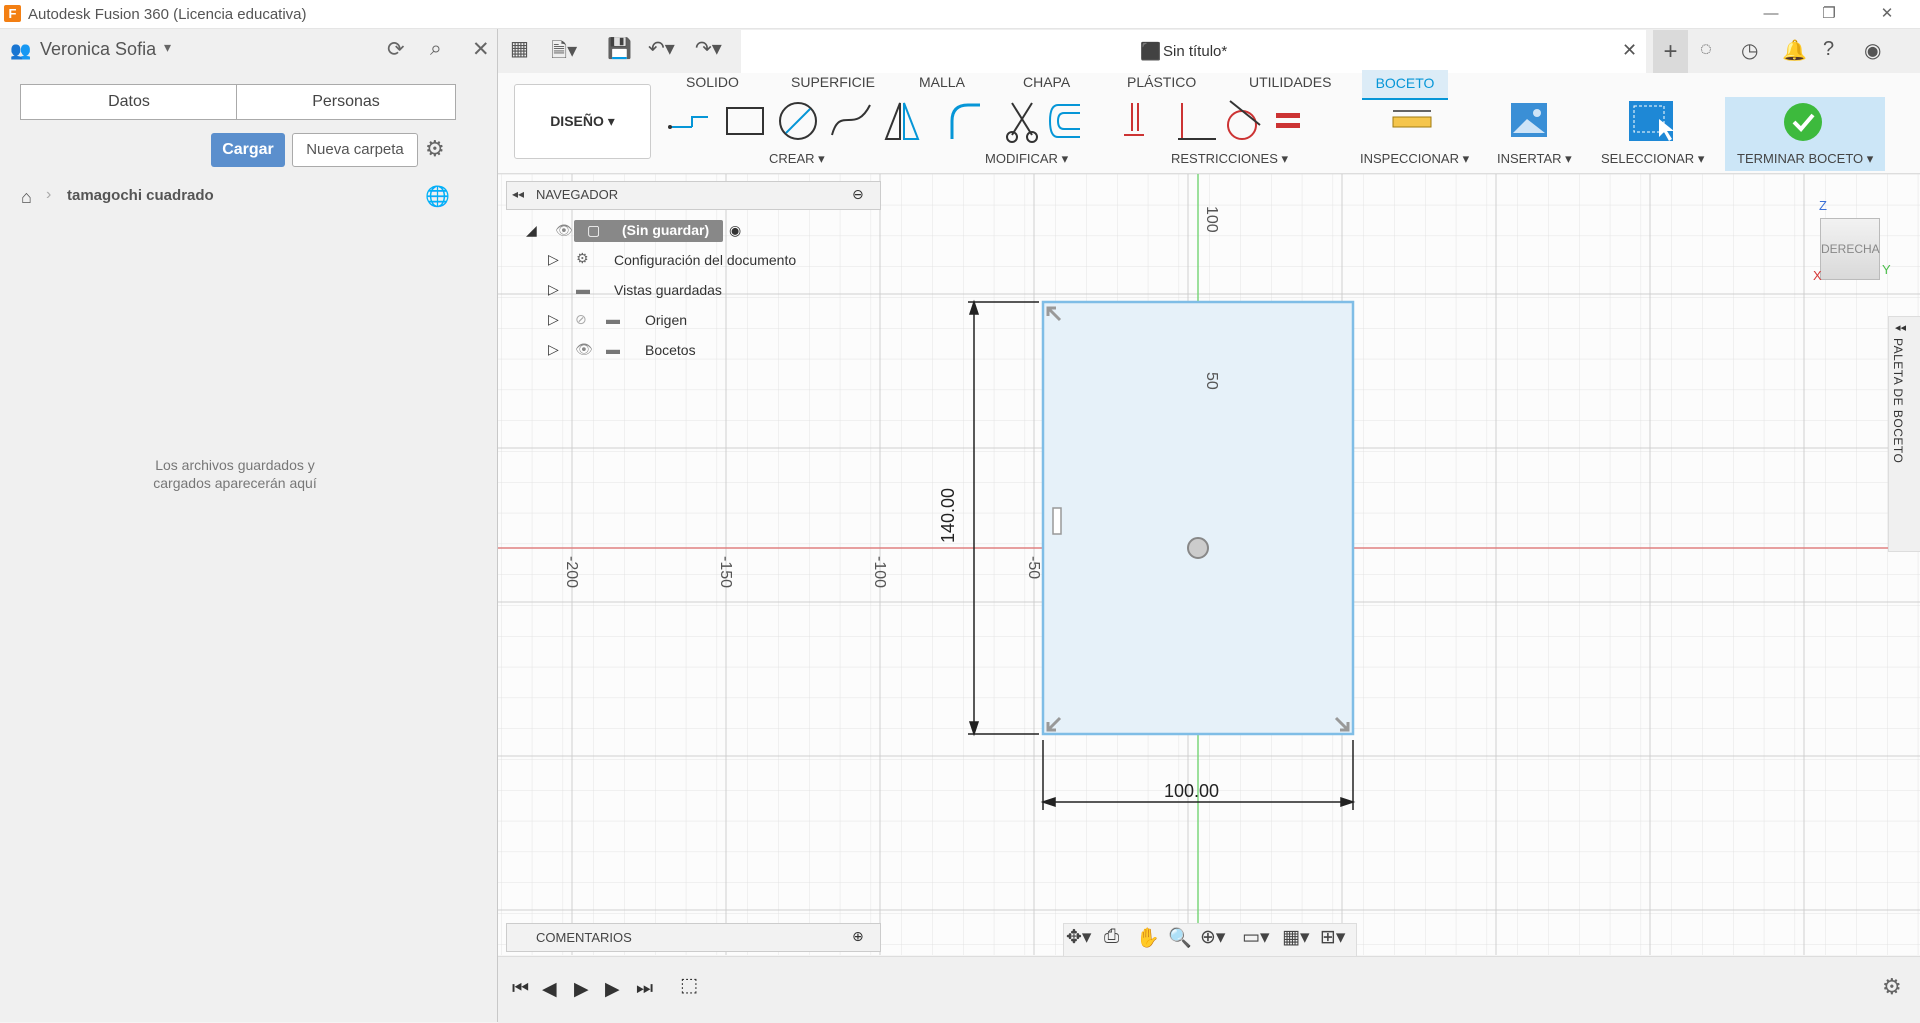 The width and height of the screenshot is (1920, 1023). I want to click on extensions-icon: ◌, so click(1706, 49).